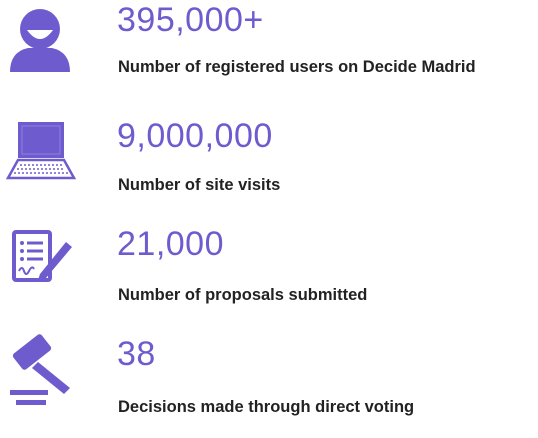  Describe the element at coordinates (136, 354) in the screenshot. I see `stat-value: 38` at that location.